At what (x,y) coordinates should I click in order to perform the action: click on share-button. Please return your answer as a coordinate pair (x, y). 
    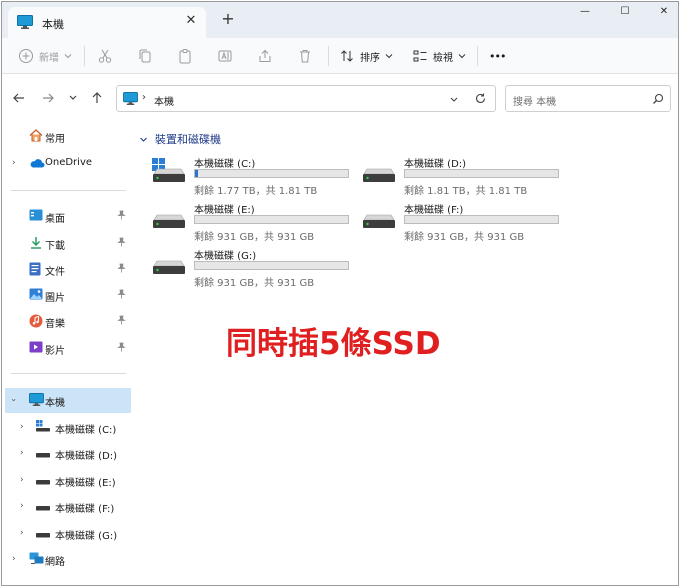
    Looking at the image, I should click on (265, 56).